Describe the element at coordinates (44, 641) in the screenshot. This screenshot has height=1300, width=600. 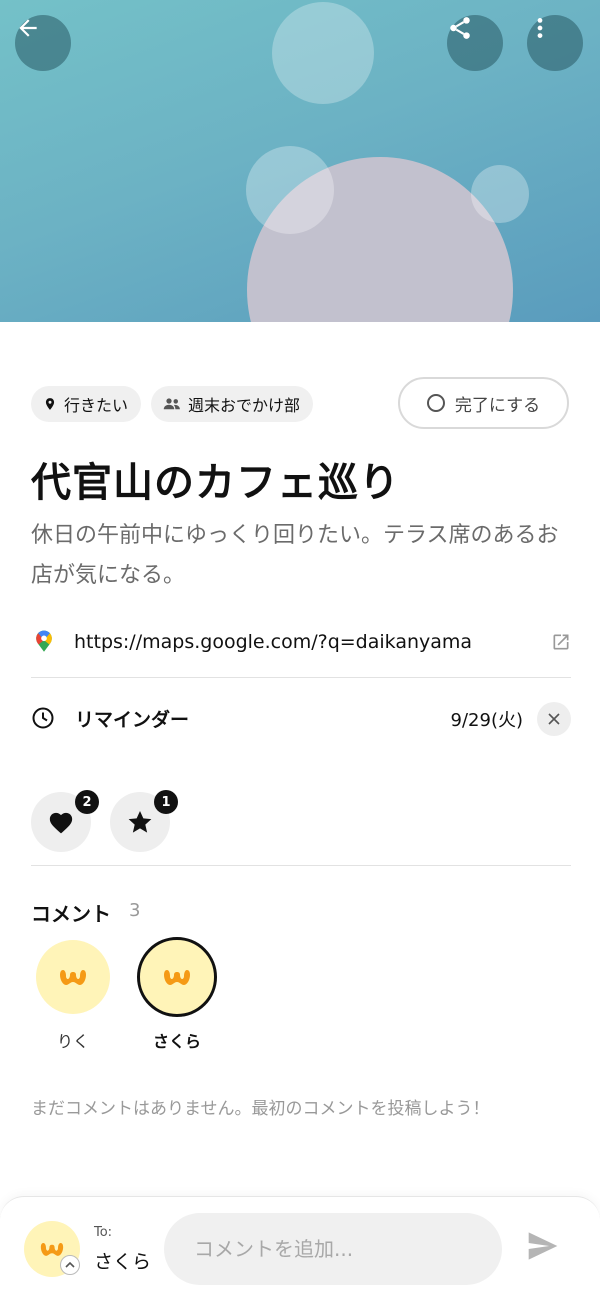
I see `google-maps-icon` at that location.